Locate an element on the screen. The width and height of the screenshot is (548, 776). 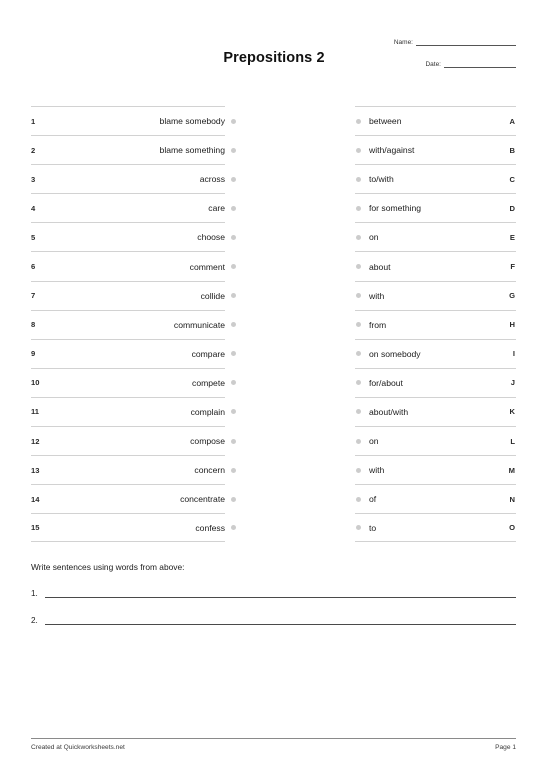
left-row-word: communicate is located at coordinates (199, 324).